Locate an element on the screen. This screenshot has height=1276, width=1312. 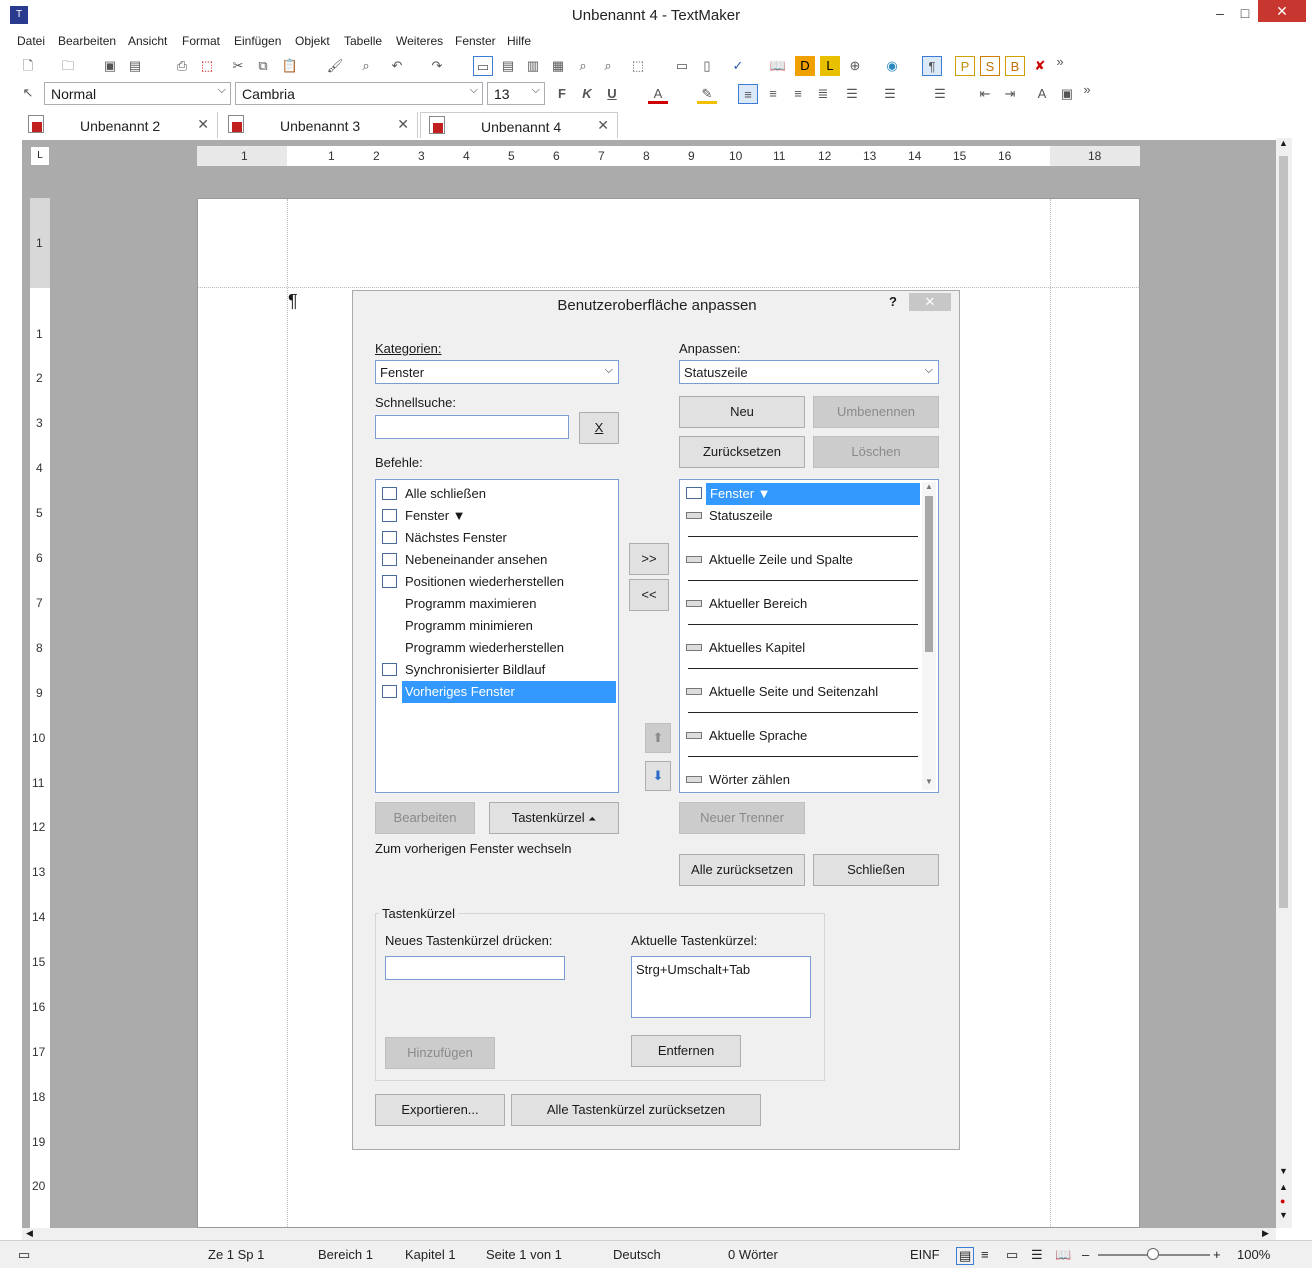
list-item: Wörter zählen is located at coordinates (804, 780).